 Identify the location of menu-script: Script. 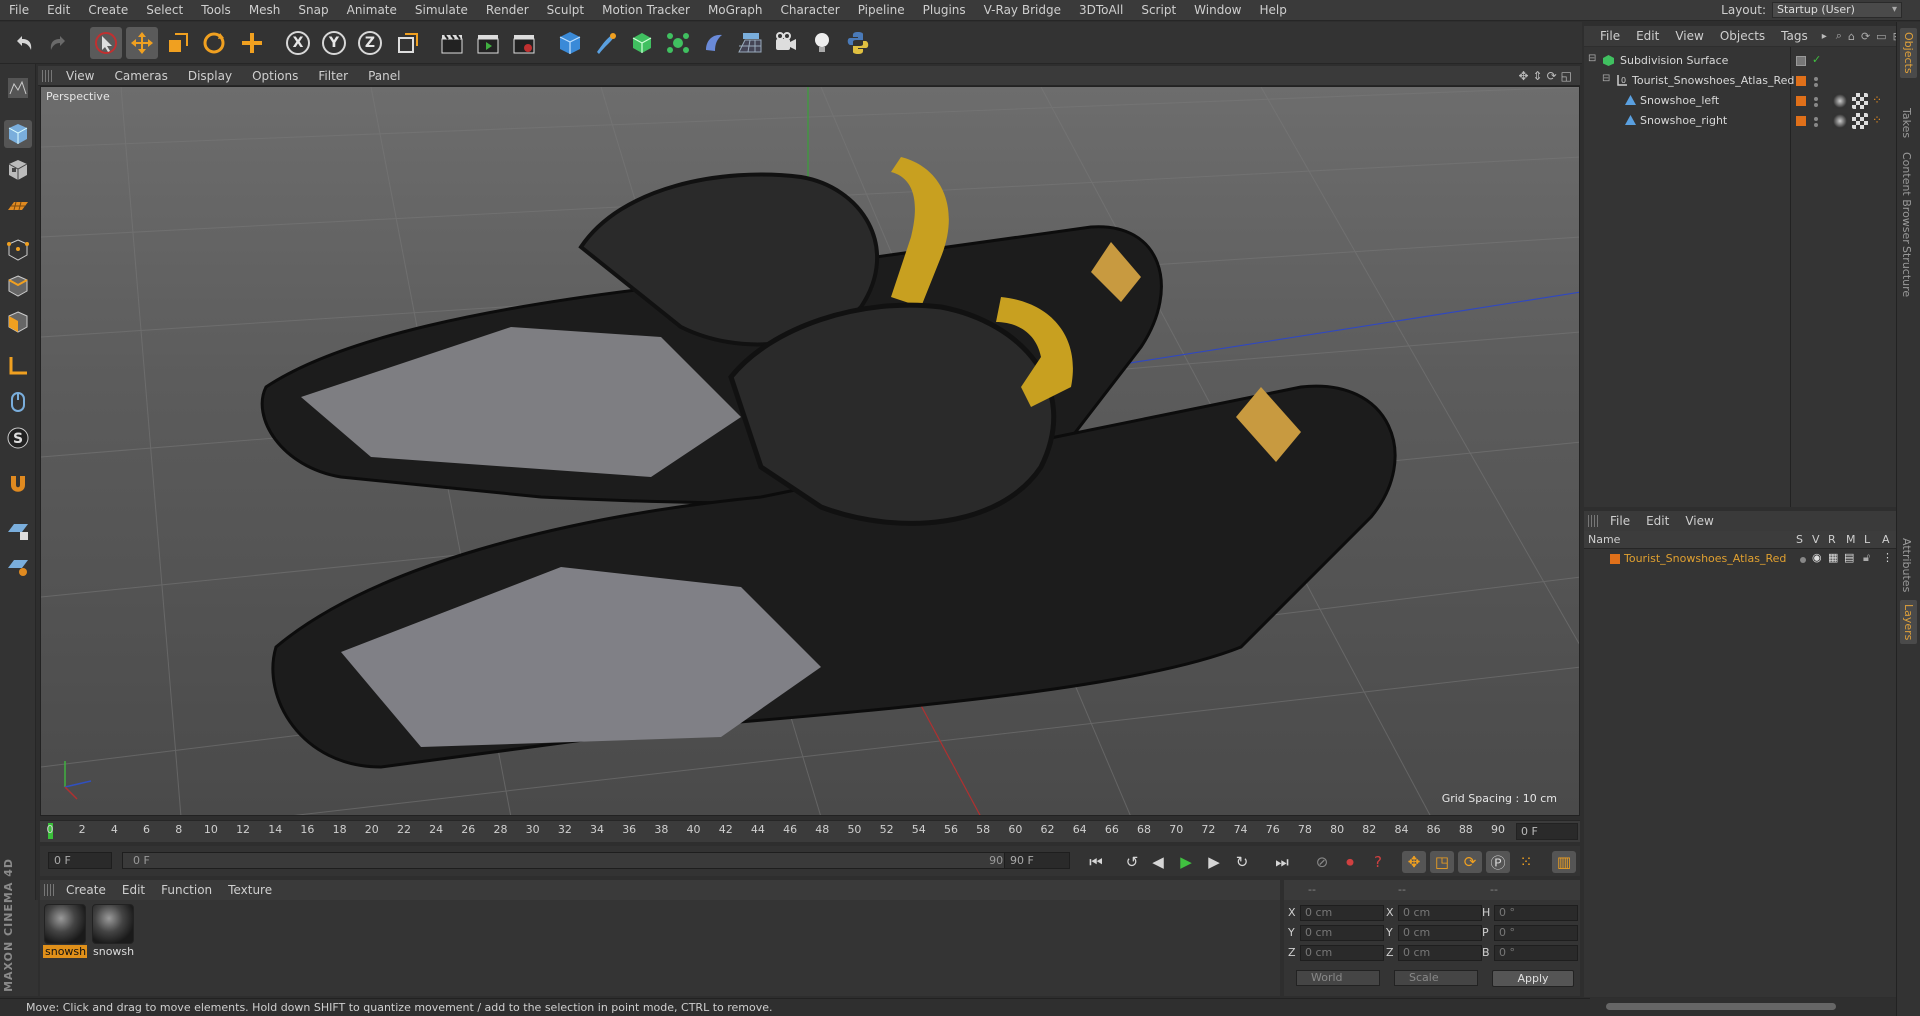
(1158, 10).